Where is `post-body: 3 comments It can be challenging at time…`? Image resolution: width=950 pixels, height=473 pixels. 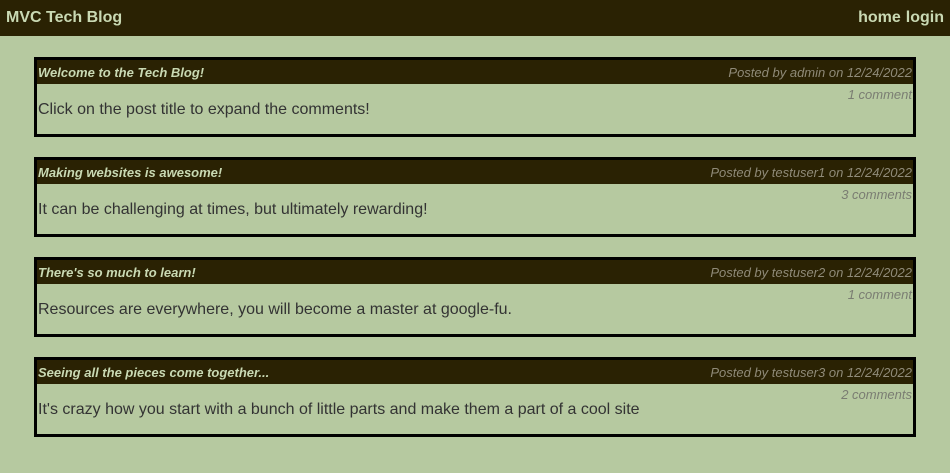
post-body: 3 comments It can be challenging at time… is located at coordinates (475, 209).